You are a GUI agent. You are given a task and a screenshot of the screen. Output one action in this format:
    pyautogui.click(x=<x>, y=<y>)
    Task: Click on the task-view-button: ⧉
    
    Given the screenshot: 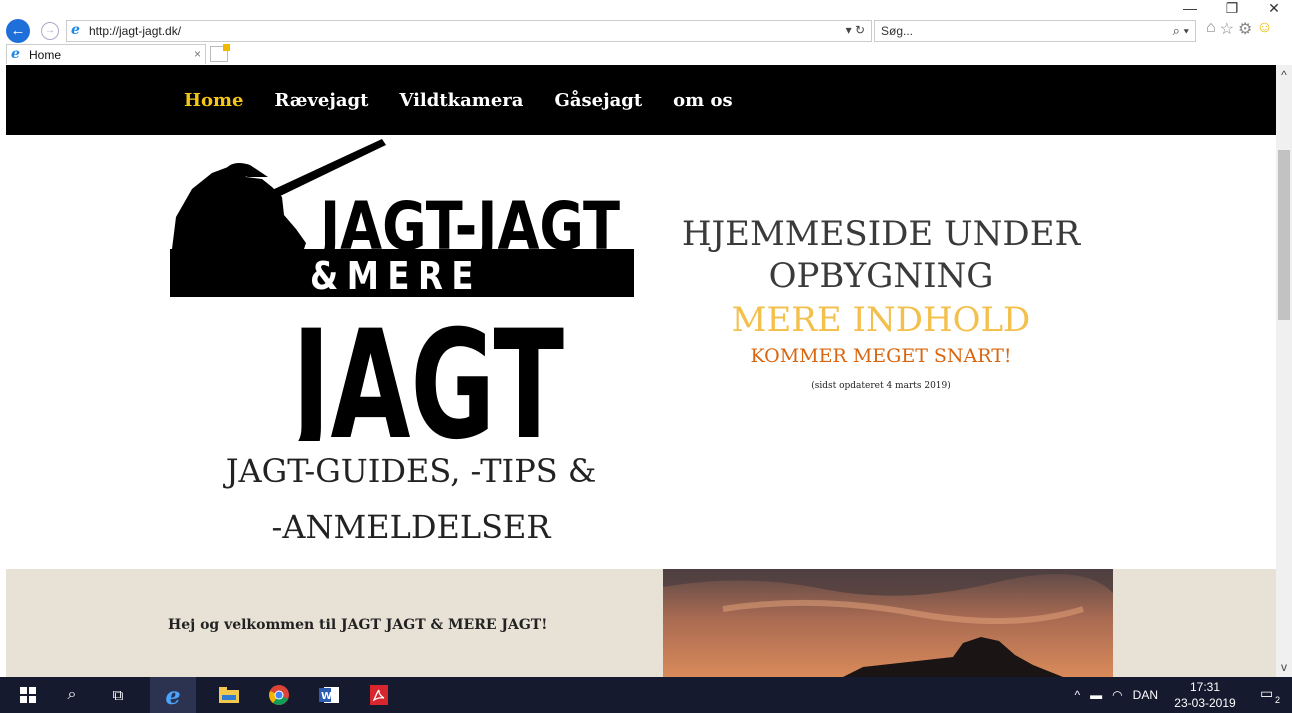 What is the action you would take?
    pyautogui.click(x=118, y=695)
    